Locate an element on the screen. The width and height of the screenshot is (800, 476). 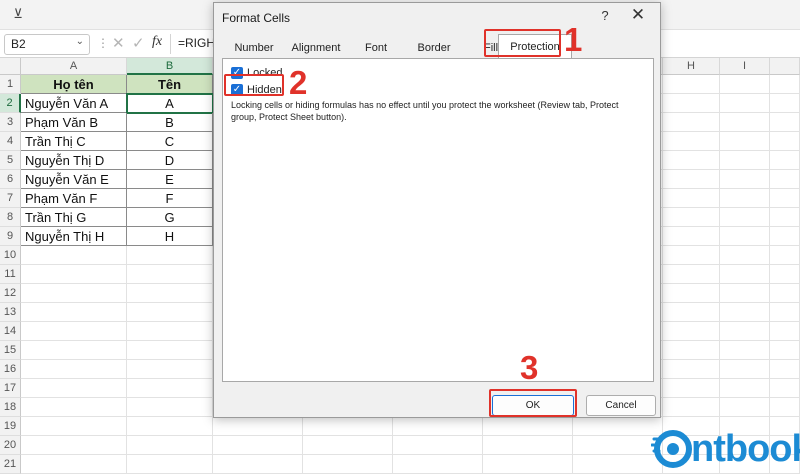
row-header: 11 is located at coordinates (10, 274).